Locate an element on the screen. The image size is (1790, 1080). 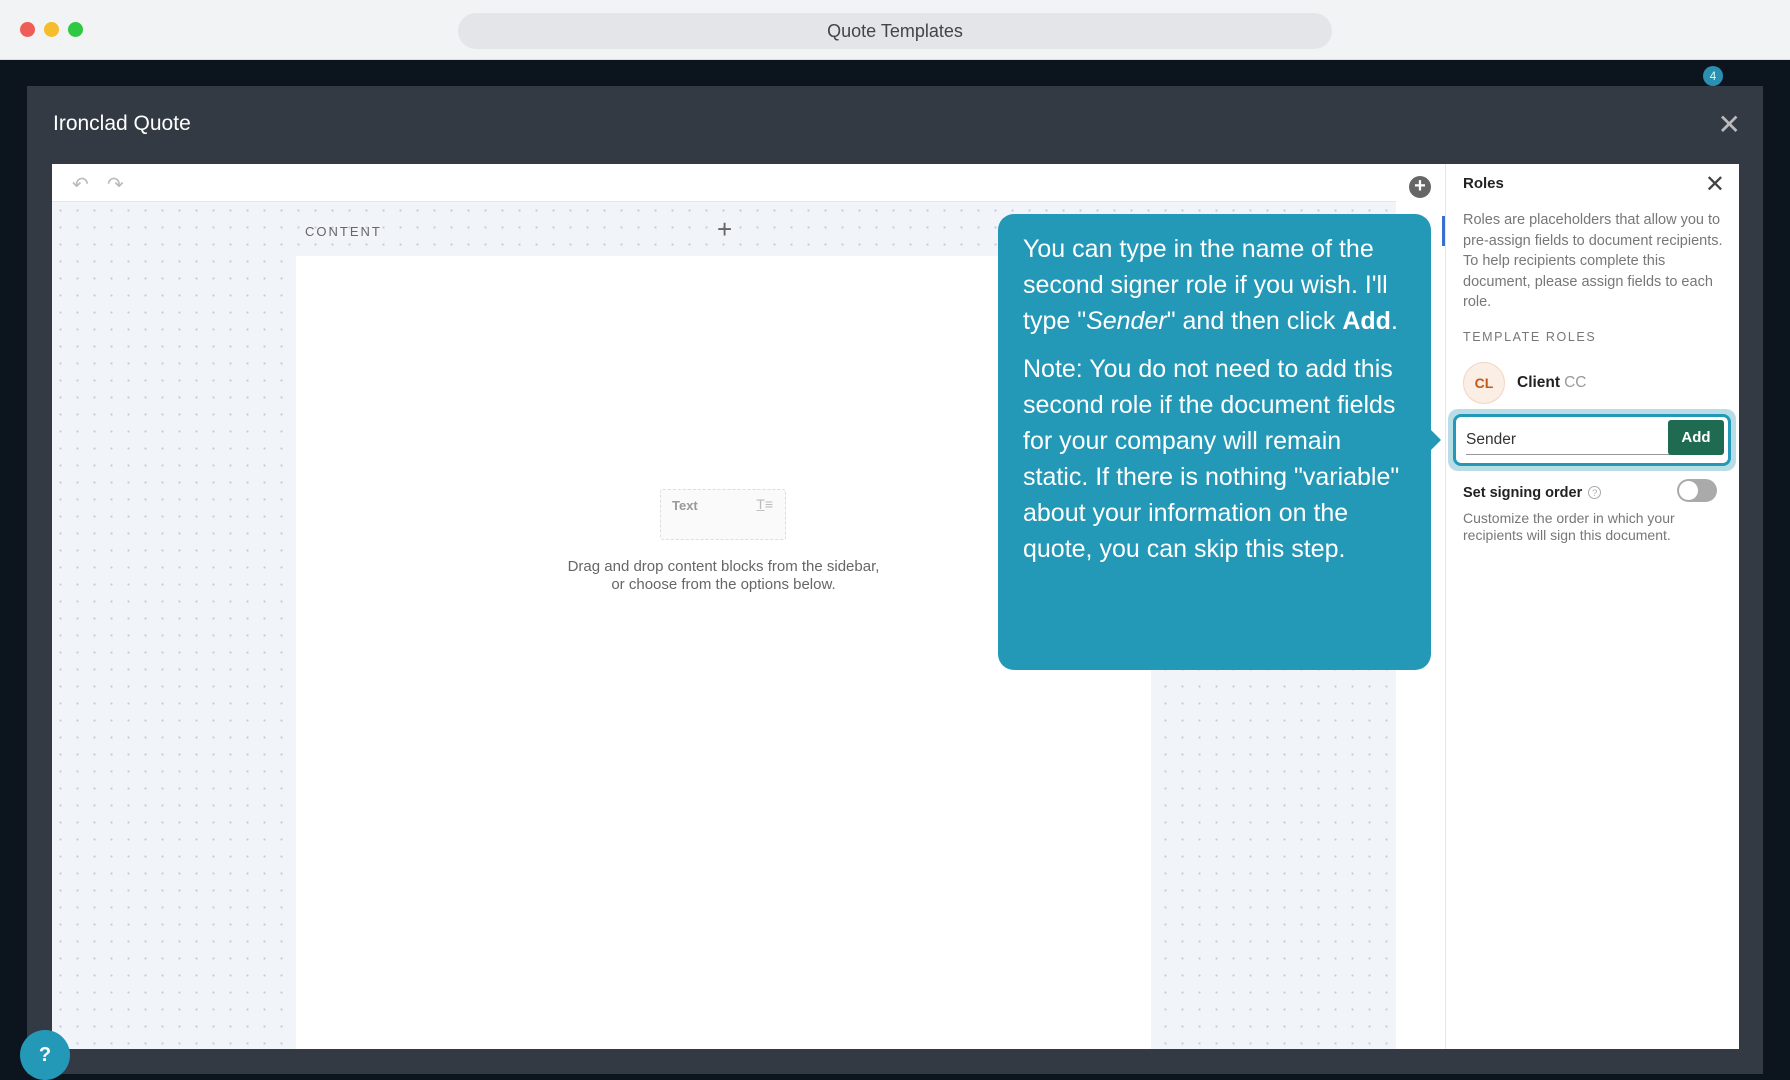
new-role-form: Add is located at coordinates (1592, 440).